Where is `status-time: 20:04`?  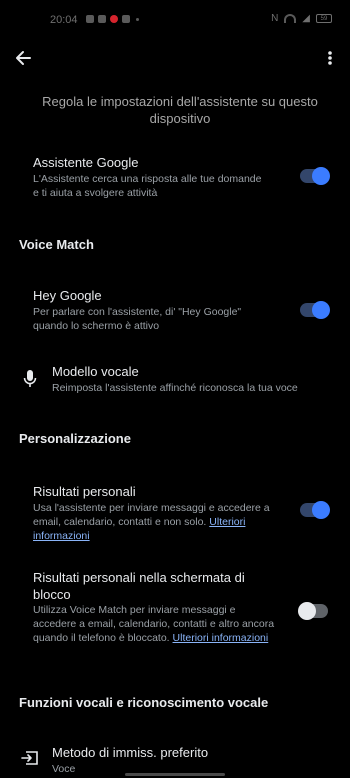 status-time: 20:04 is located at coordinates (64, 20).